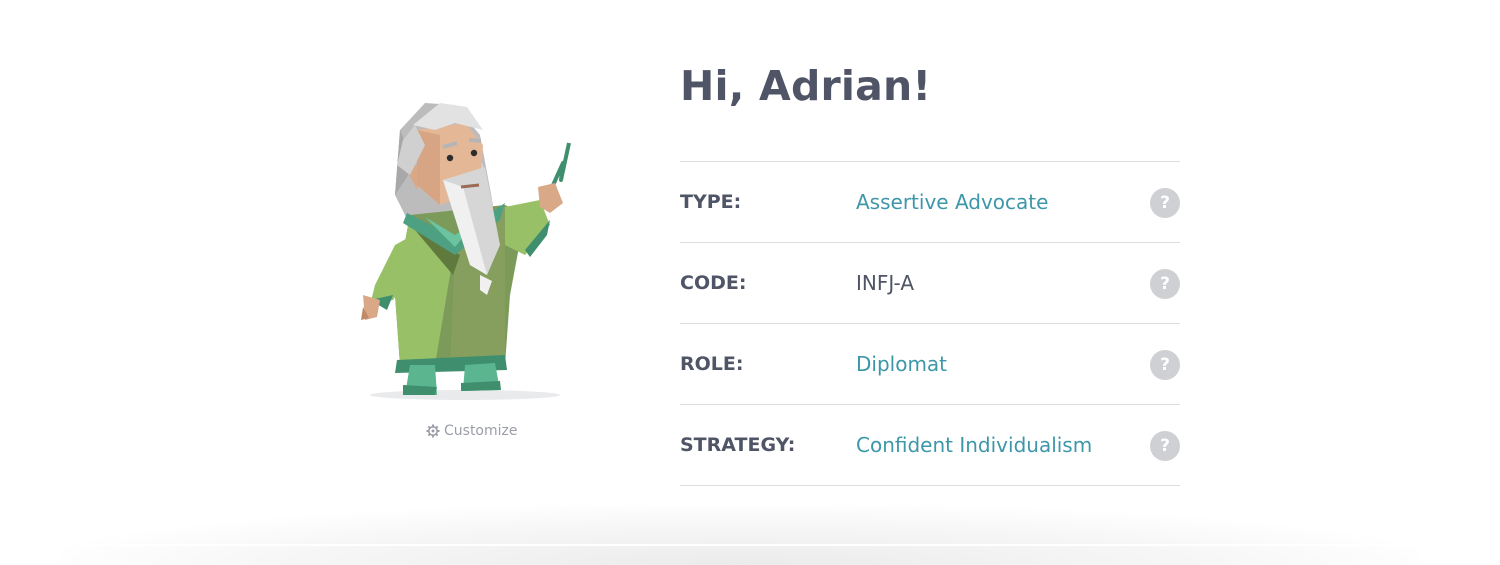  I want to click on role-help-icon: ?, so click(1165, 365).